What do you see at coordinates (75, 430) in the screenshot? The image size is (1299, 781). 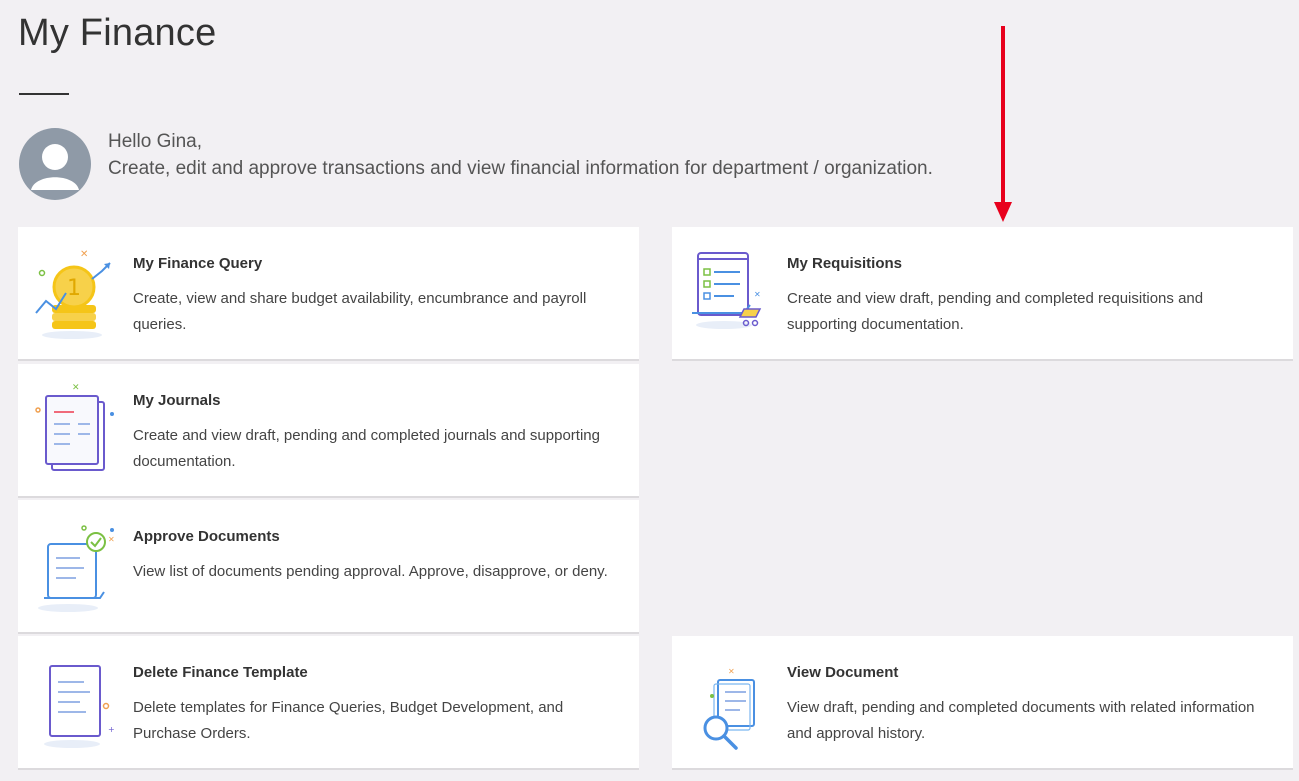 I see `journals-book-icon: ✕` at bounding box center [75, 430].